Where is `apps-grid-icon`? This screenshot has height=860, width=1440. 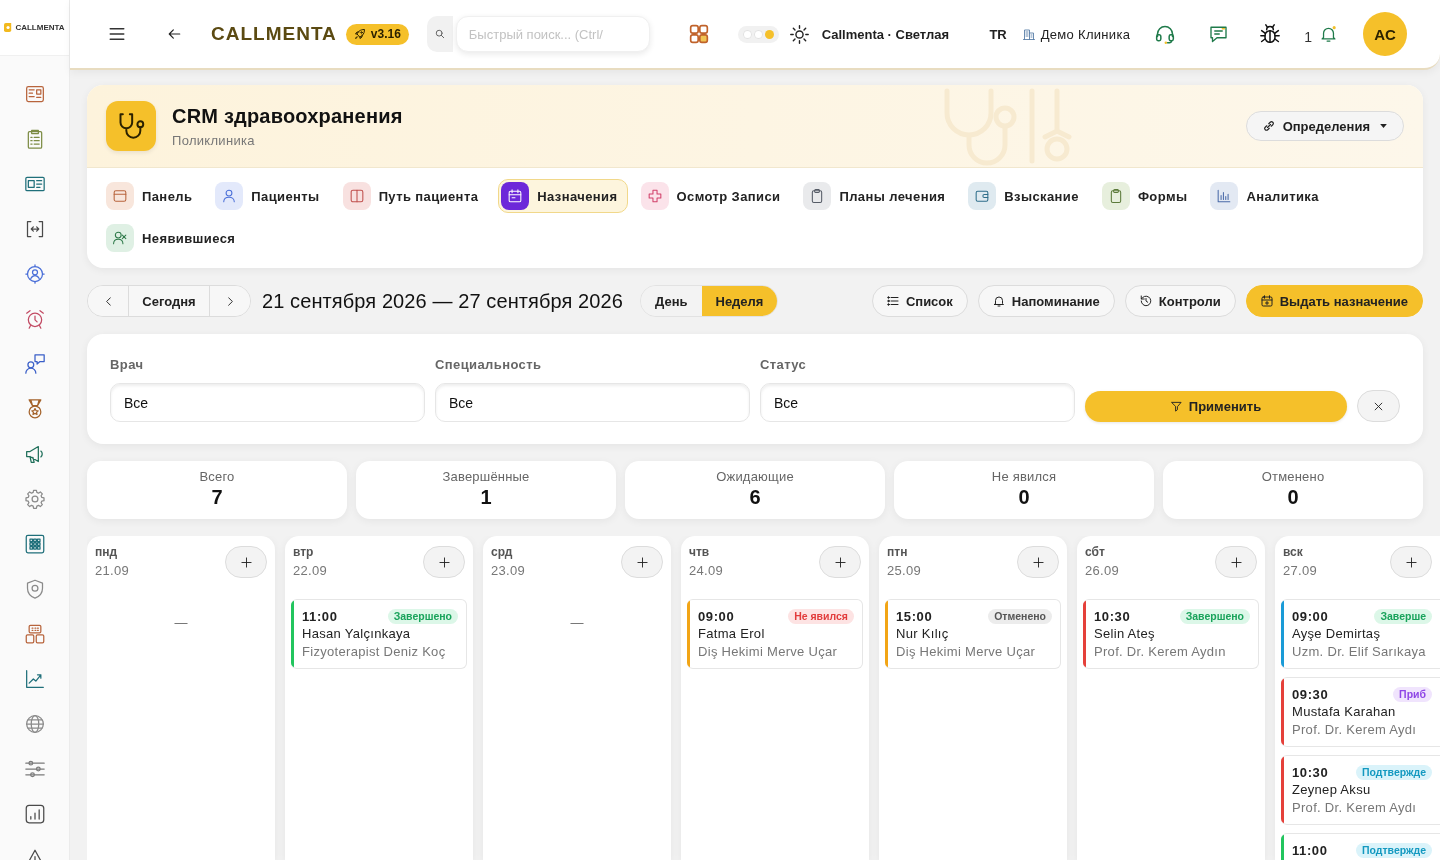 apps-grid-icon is located at coordinates (698, 34).